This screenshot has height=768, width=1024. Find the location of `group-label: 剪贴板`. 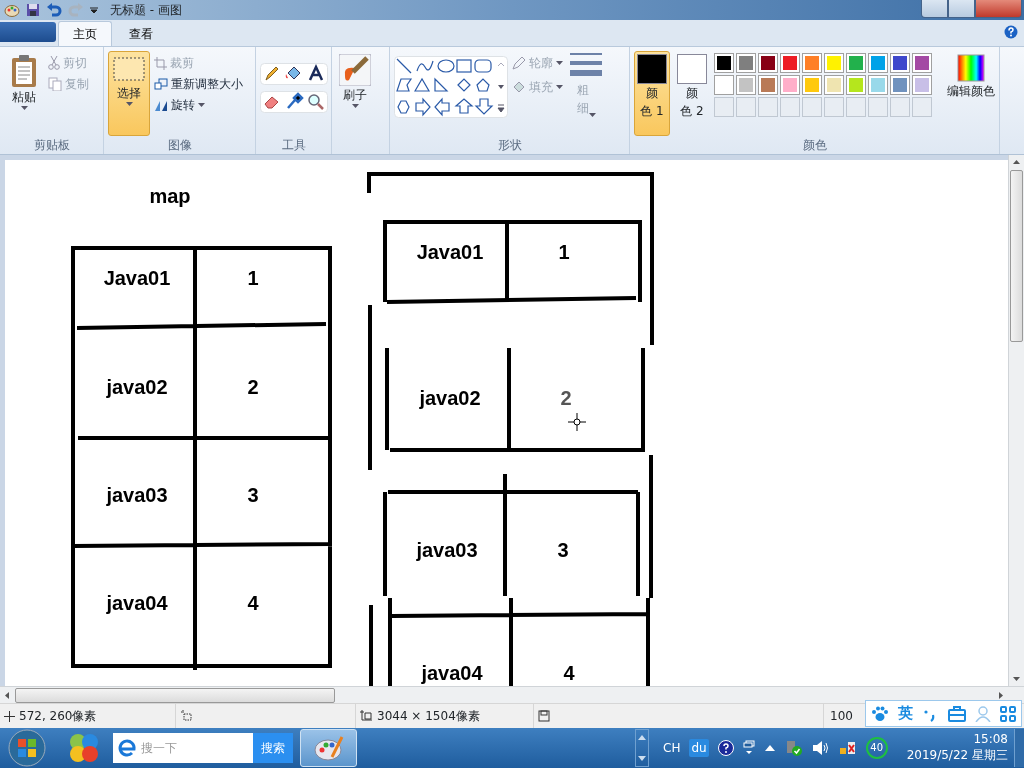

group-label: 剪贴板 is located at coordinates (51, 145).